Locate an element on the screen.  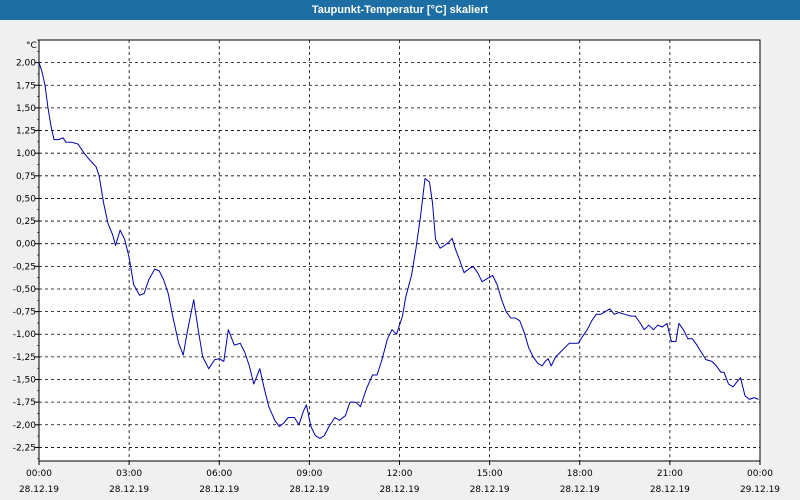
x-tick-label-time: 06:00 is located at coordinates (219, 474).